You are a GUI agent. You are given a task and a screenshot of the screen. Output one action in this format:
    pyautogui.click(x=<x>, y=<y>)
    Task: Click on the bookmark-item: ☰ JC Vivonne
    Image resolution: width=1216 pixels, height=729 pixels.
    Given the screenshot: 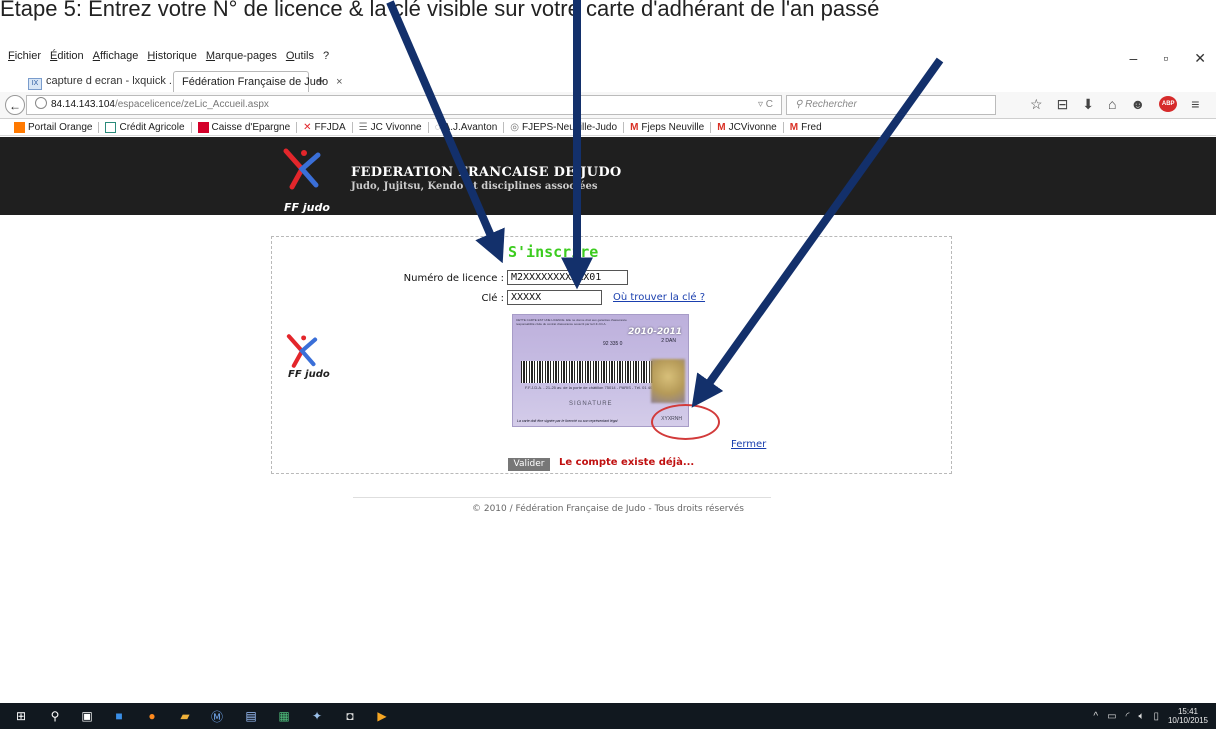 What is the action you would take?
    pyautogui.click(x=391, y=127)
    